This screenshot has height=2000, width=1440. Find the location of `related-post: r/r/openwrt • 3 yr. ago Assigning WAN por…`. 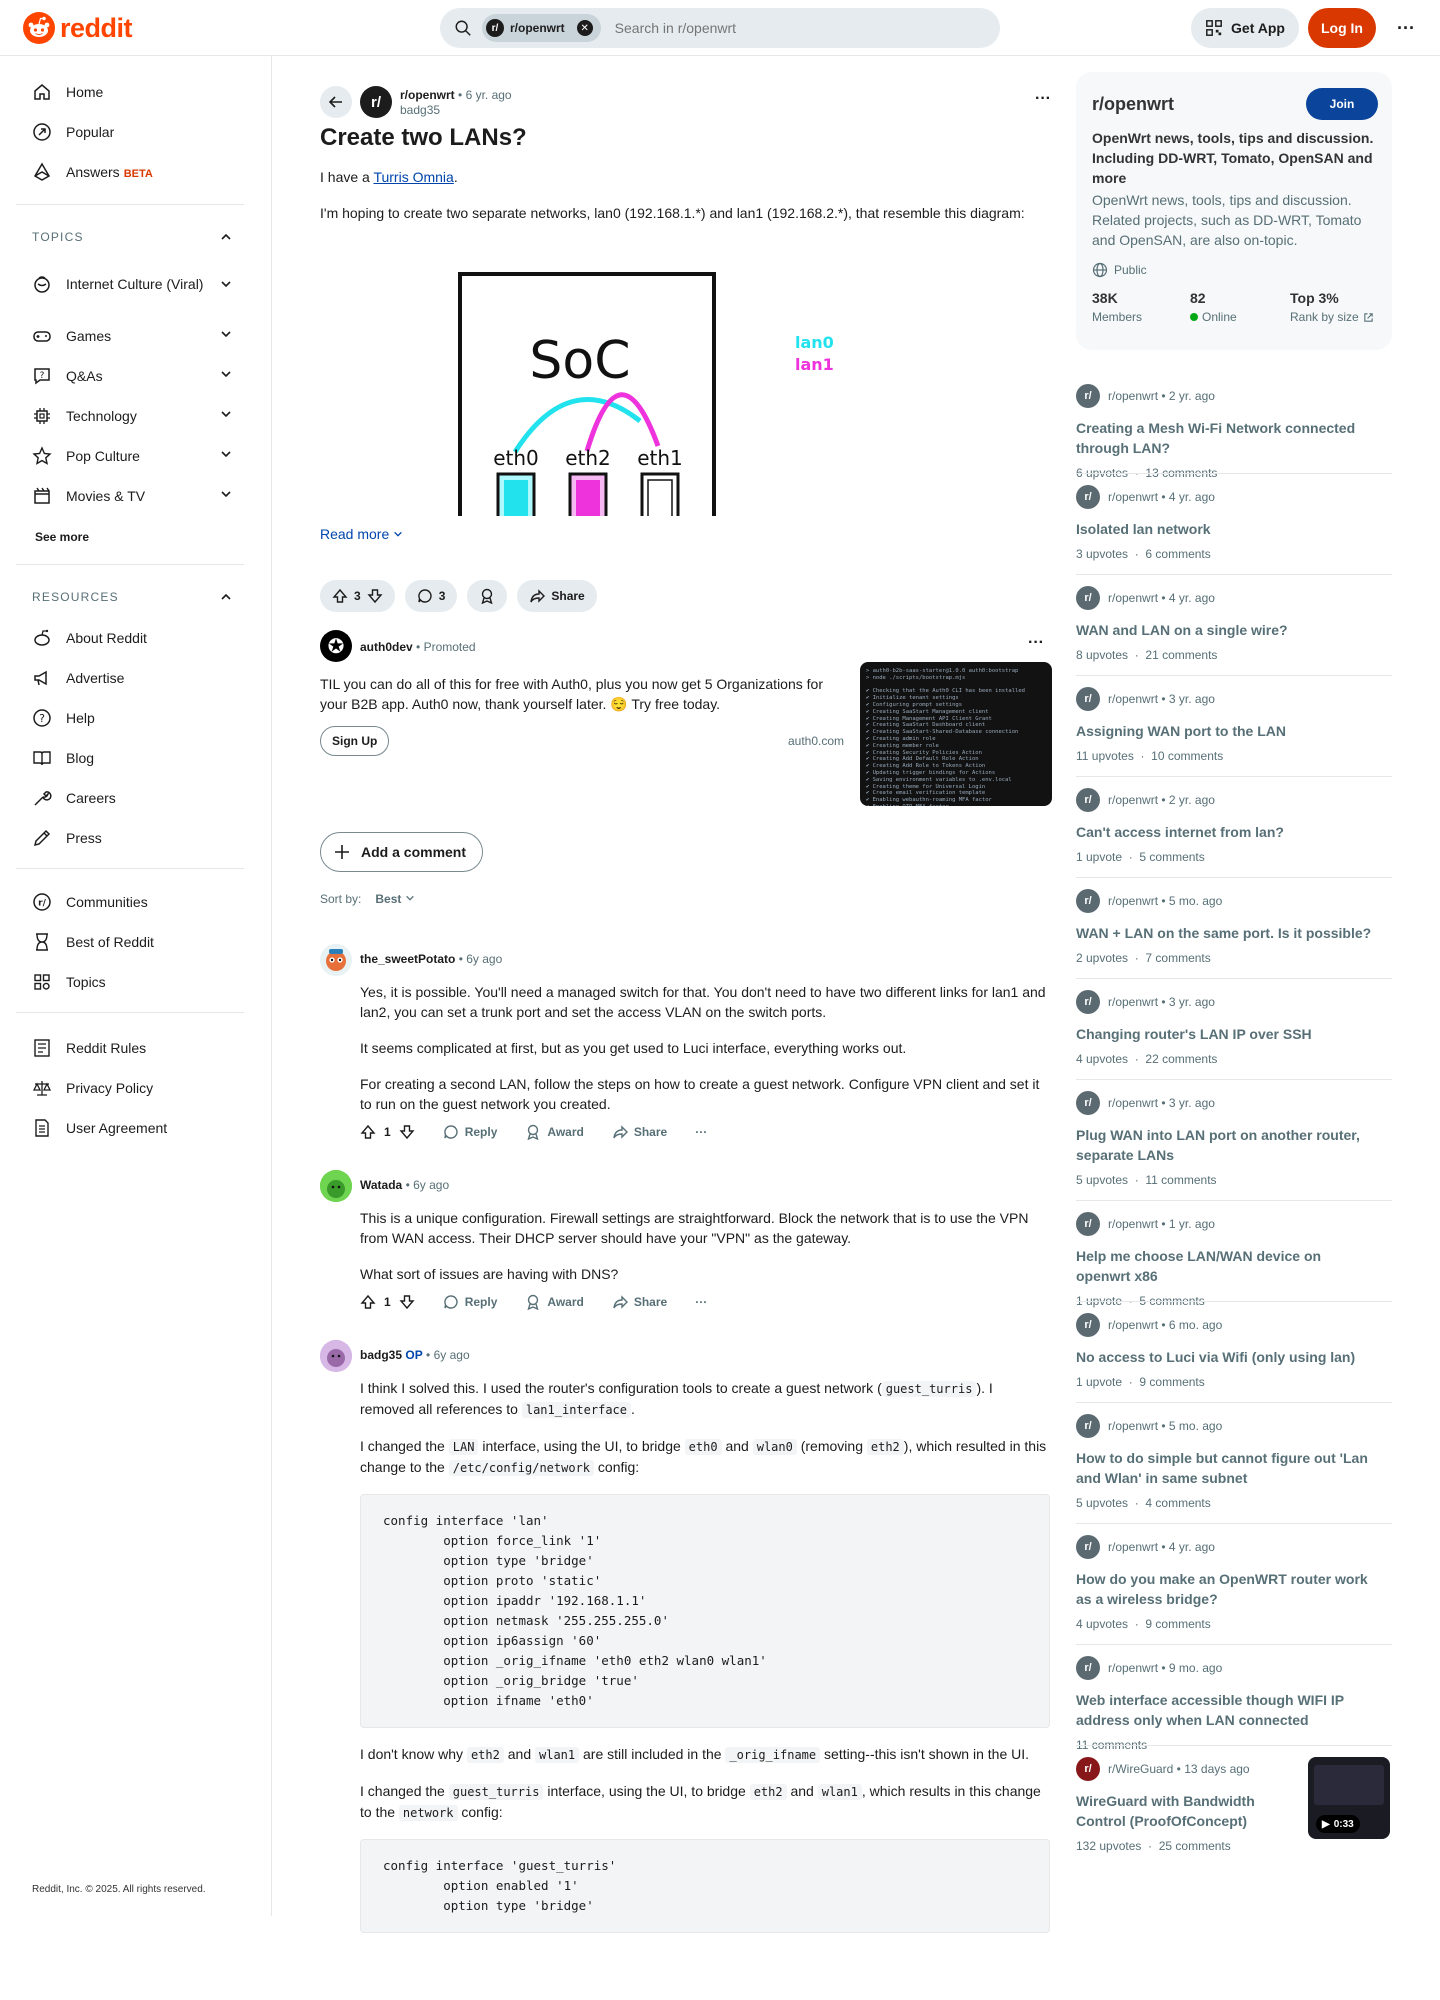

related-post: r/r/openwrt • 3 yr. ago Assigning WAN por… is located at coordinates (1234, 725).